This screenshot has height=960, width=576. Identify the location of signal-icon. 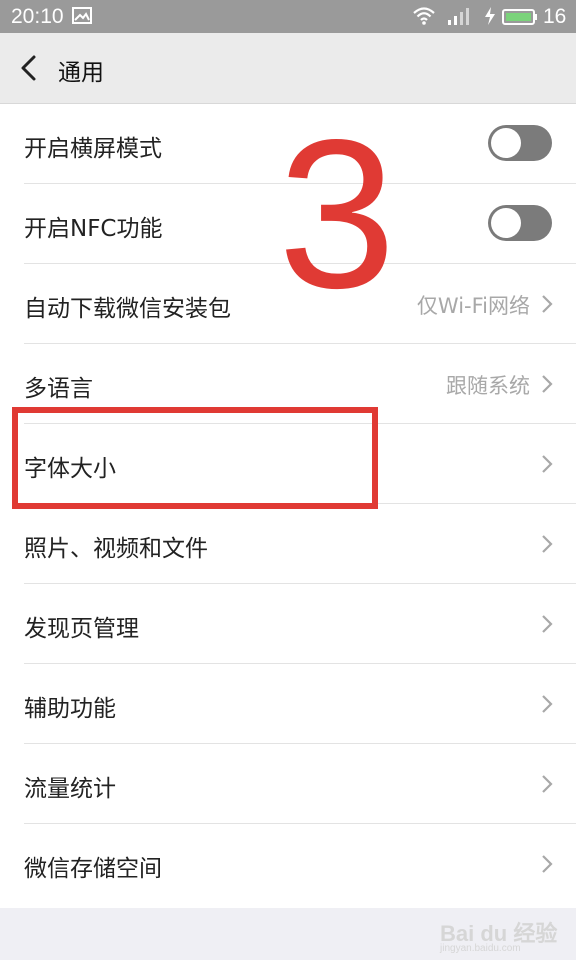
(458, 16).